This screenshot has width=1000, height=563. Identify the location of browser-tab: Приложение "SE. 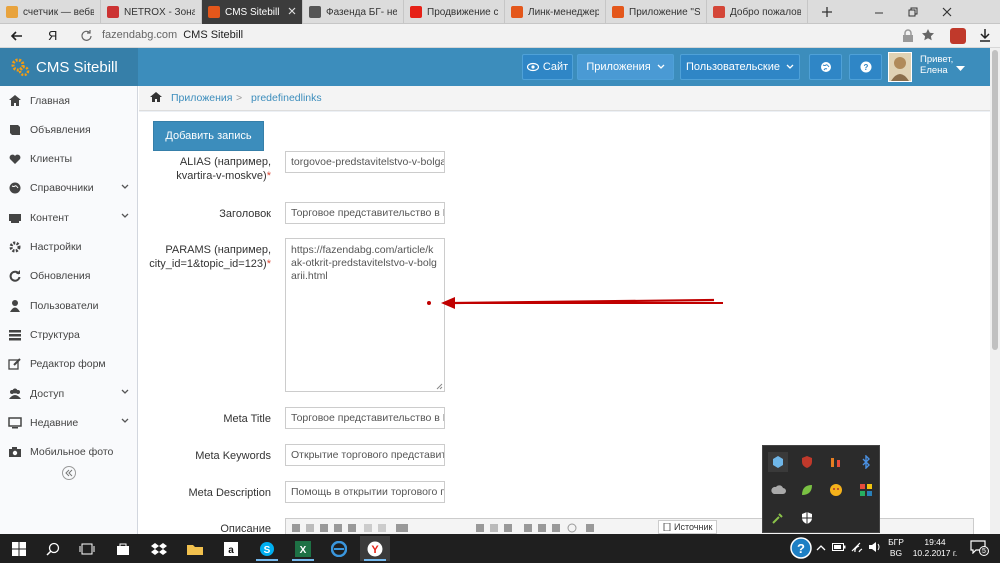
(656, 12).